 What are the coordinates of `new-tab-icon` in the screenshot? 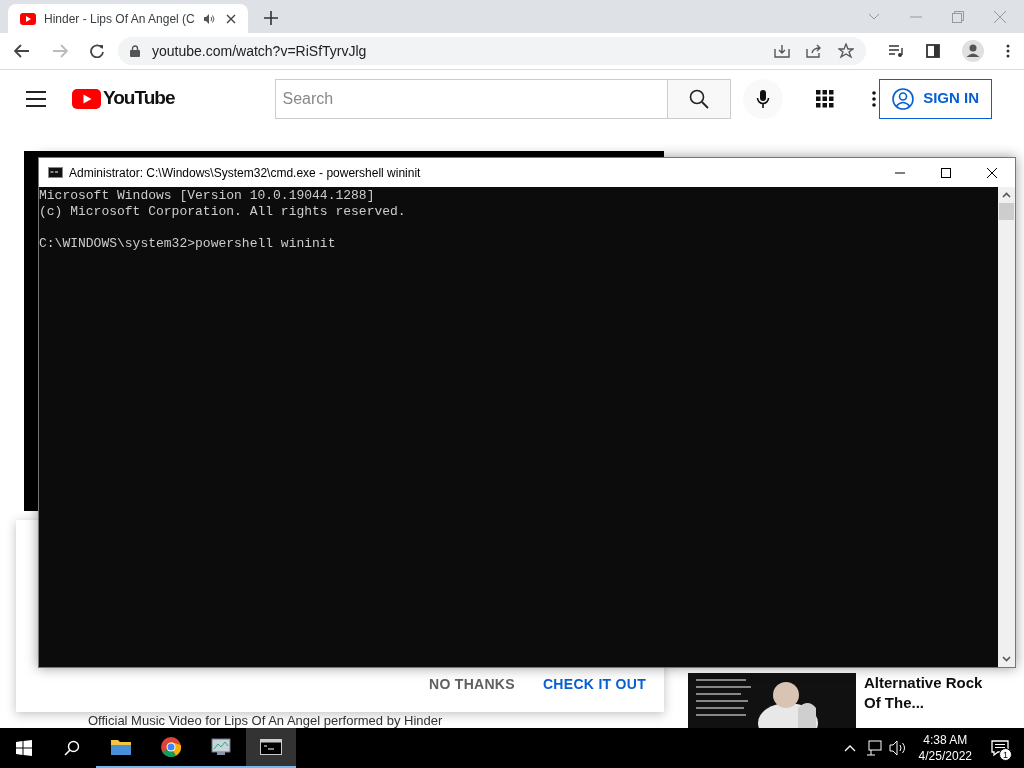 It's located at (271, 18).